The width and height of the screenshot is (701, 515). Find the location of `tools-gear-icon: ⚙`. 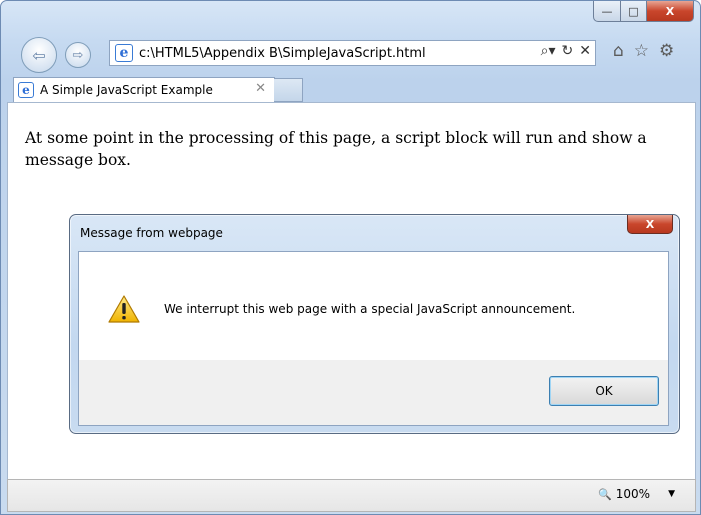

tools-gear-icon: ⚙ is located at coordinates (666, 51).